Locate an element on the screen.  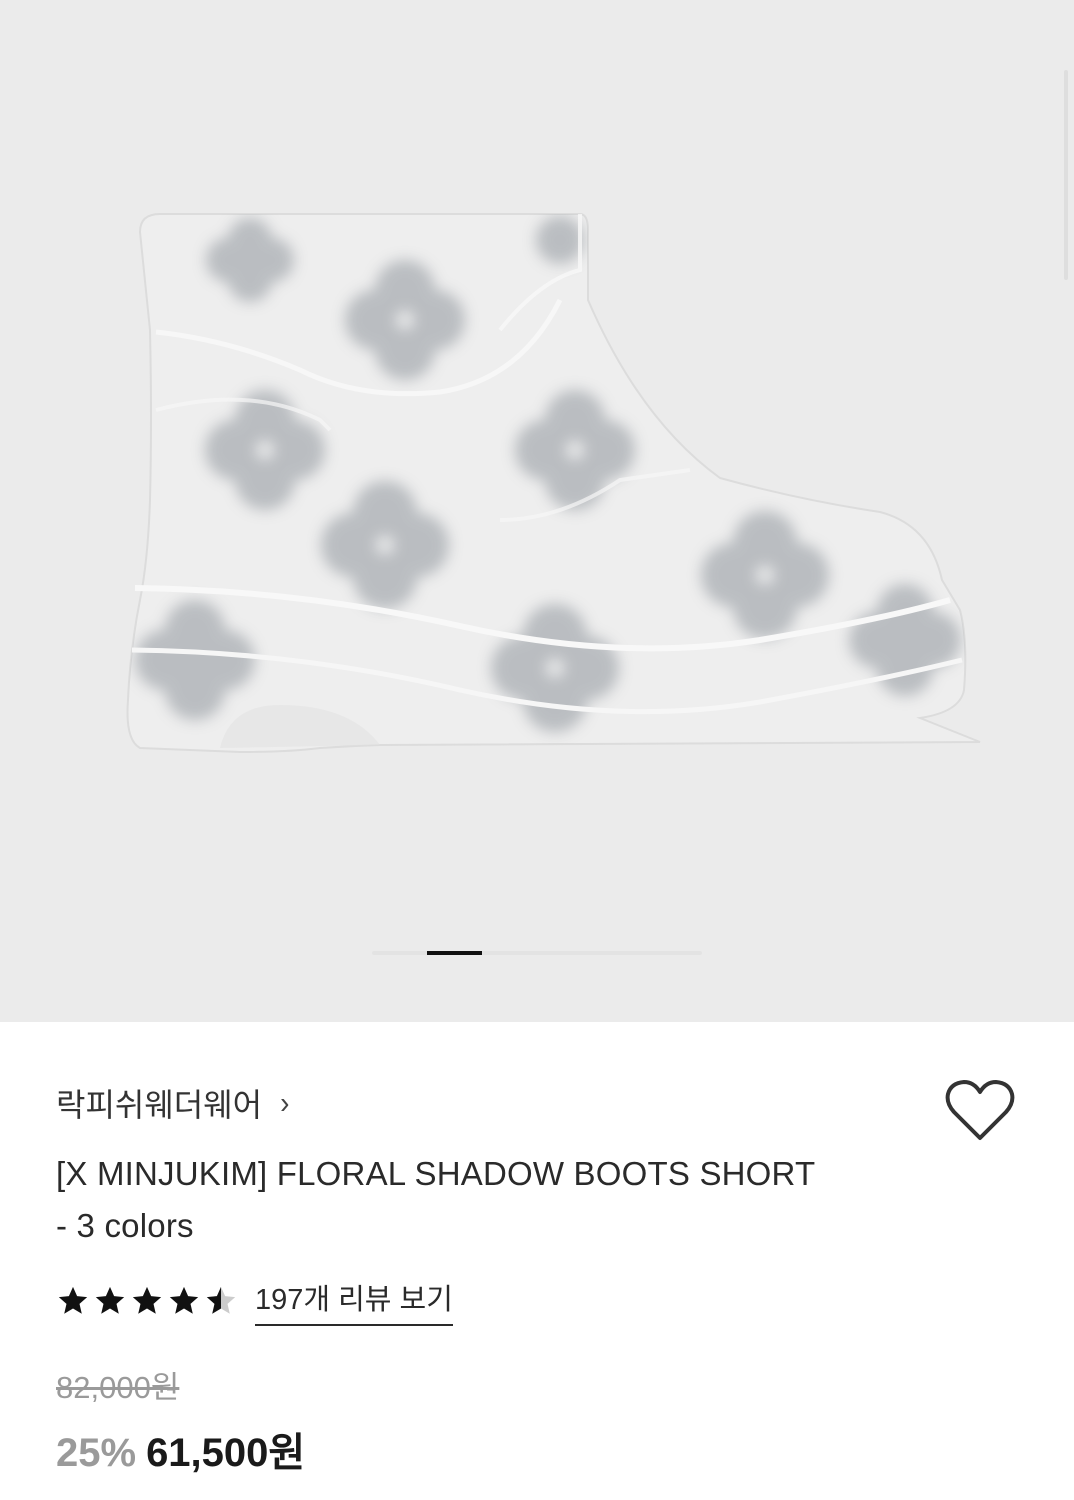
chevron-right-icon: › is located at coordinates (285, 1102).